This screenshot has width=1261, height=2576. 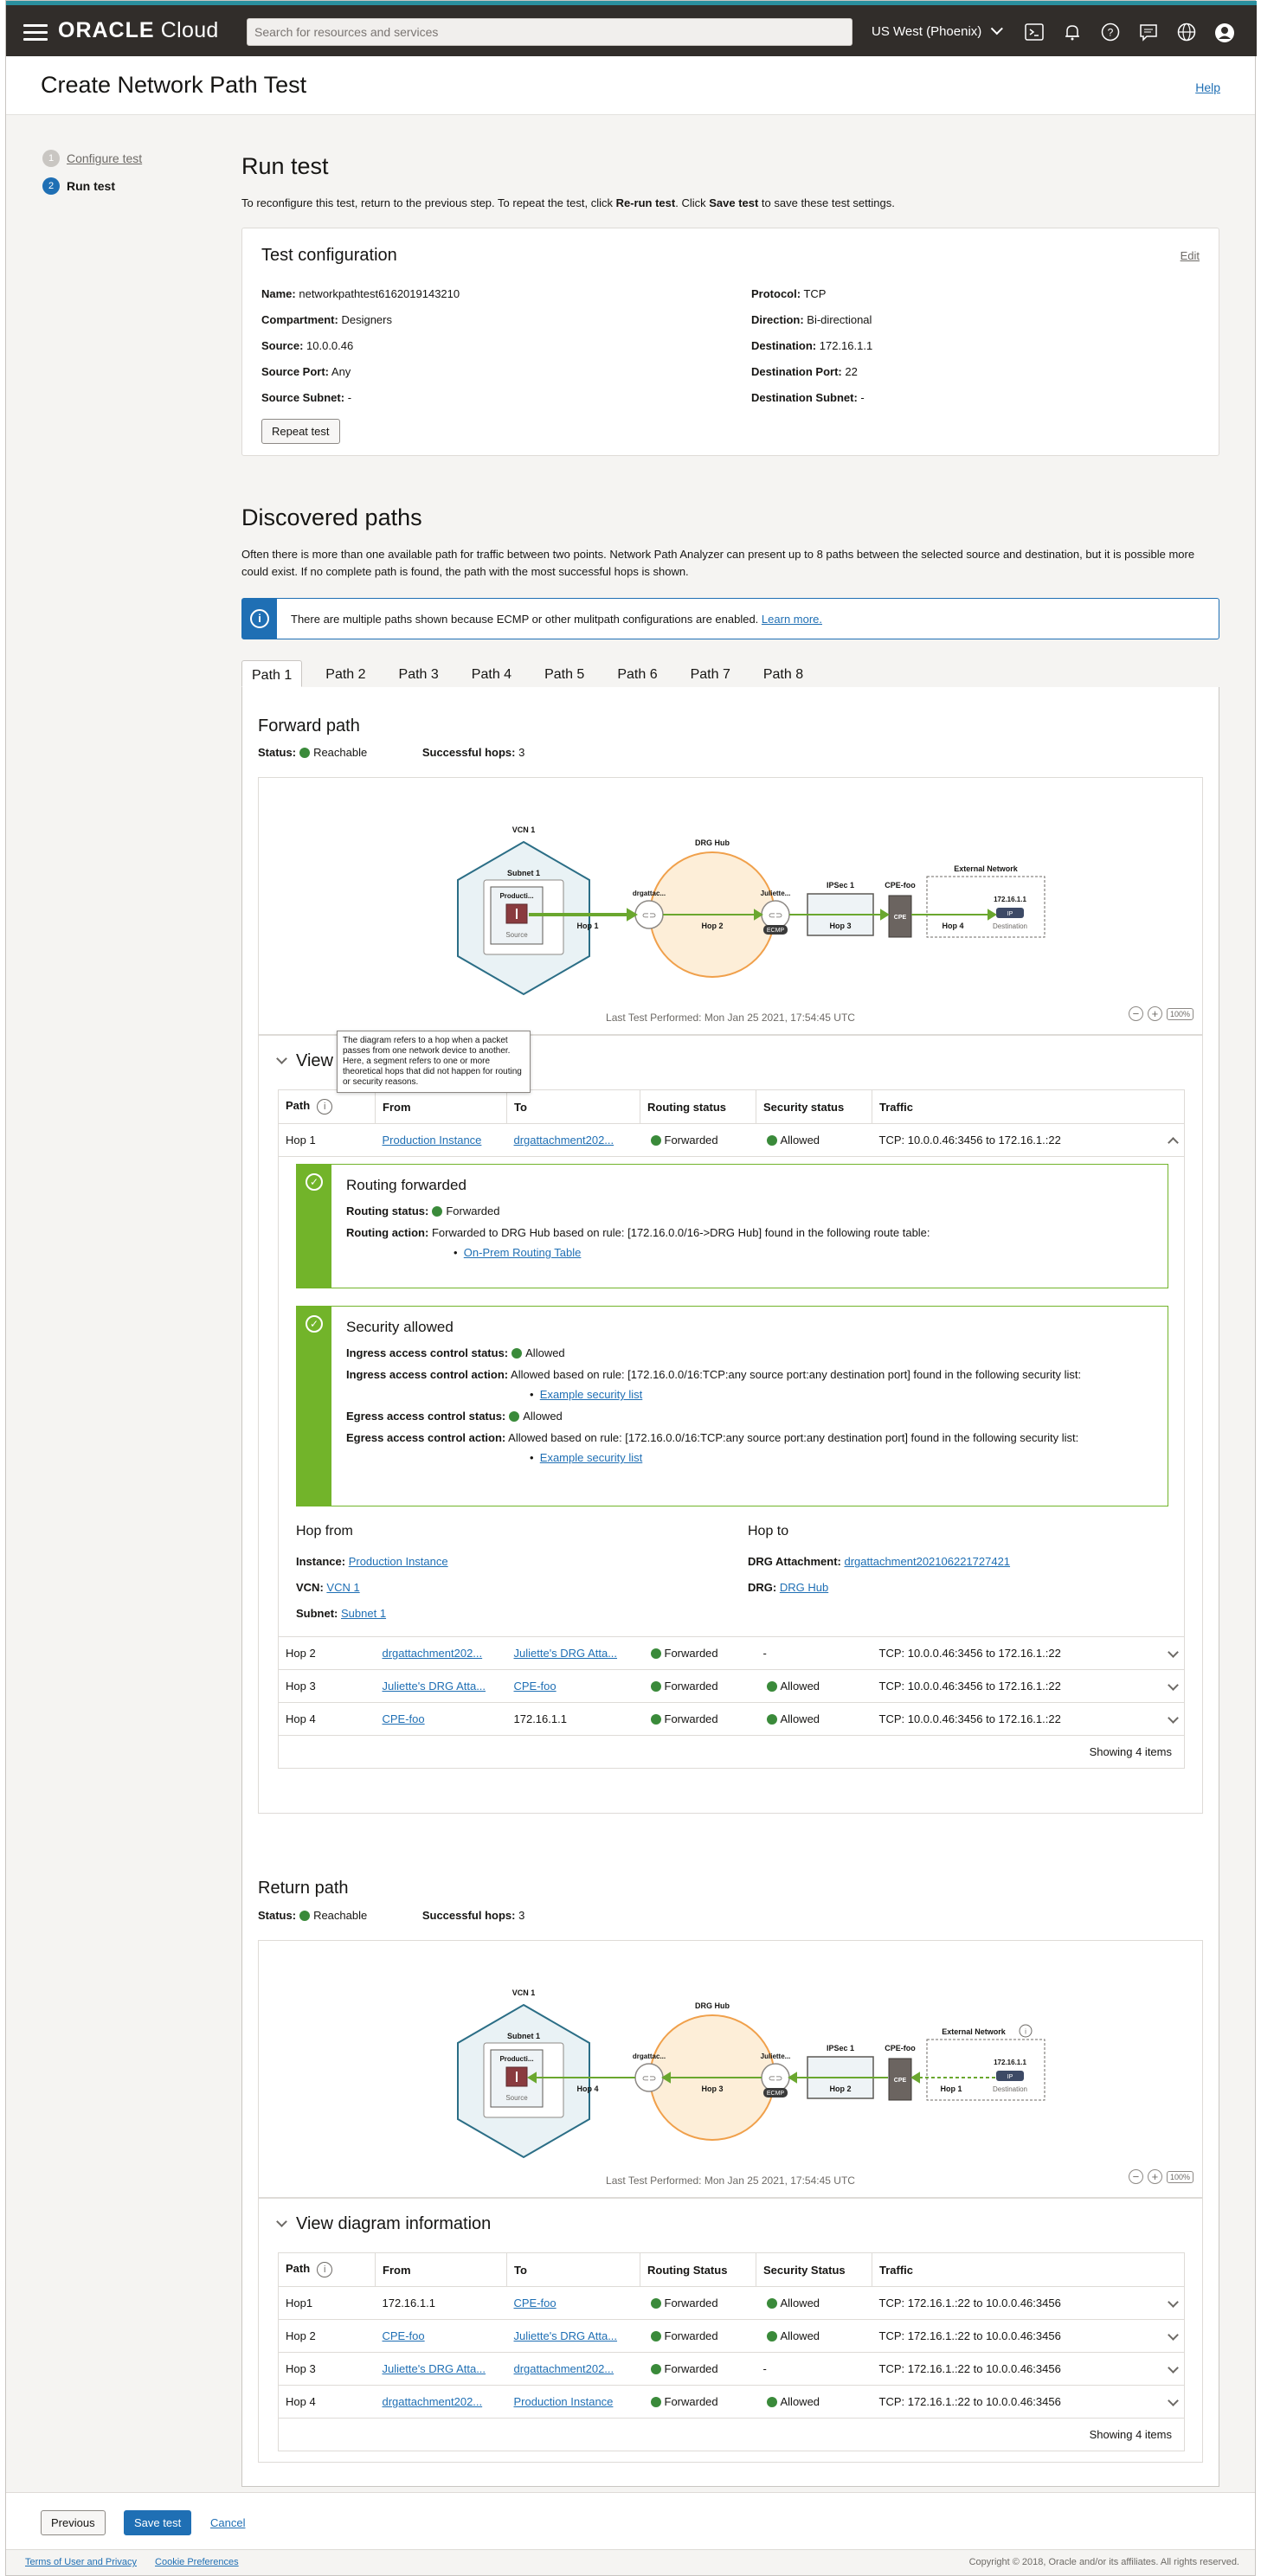 I want to click on from-link: Production Instance, so click(x=432, y=1140).